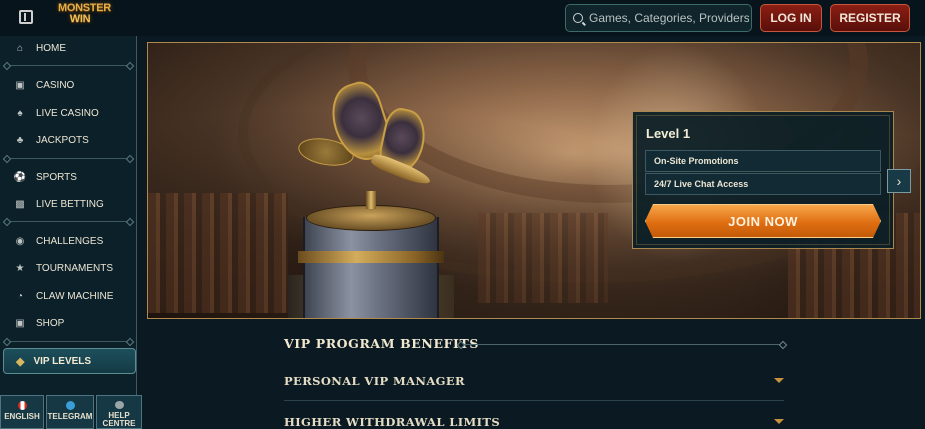  Describe the element at coordinates (534, 381) in the screenshot. I see `accordion-item-vip-manager: PERSONAL VIP MANAGER` at that location.